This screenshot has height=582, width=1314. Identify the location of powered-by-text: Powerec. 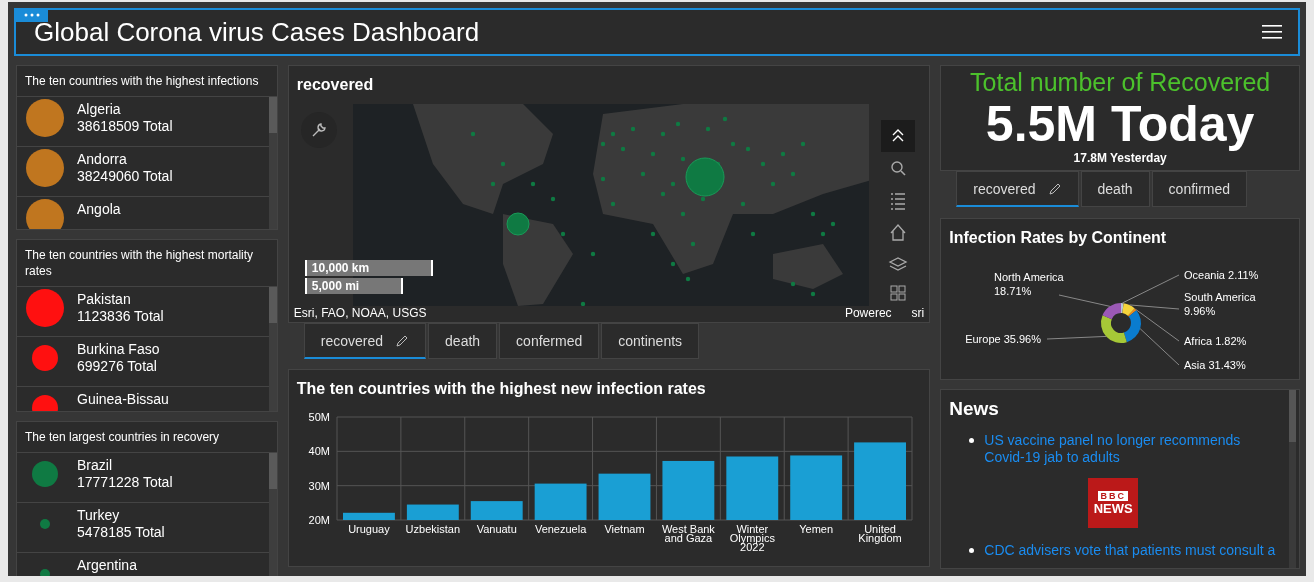
(868, 313).